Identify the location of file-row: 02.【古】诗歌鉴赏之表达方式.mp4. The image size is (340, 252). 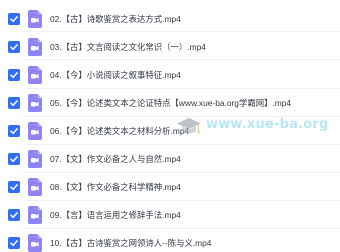
(170, 18).